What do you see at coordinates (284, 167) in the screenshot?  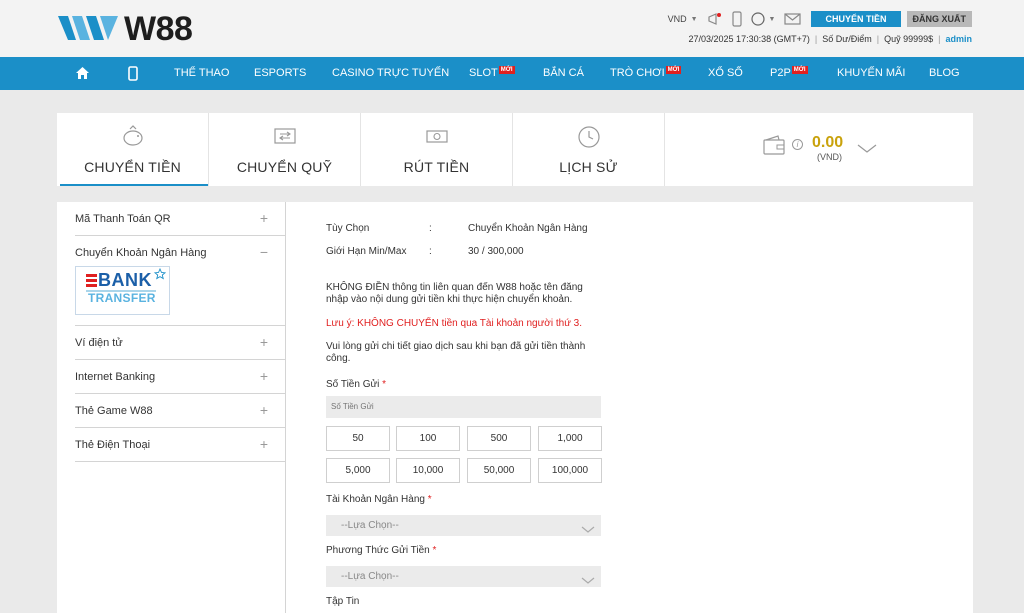 I see `tab-label: CHUYỂN QUỸ` at bounding box center [284, 167].